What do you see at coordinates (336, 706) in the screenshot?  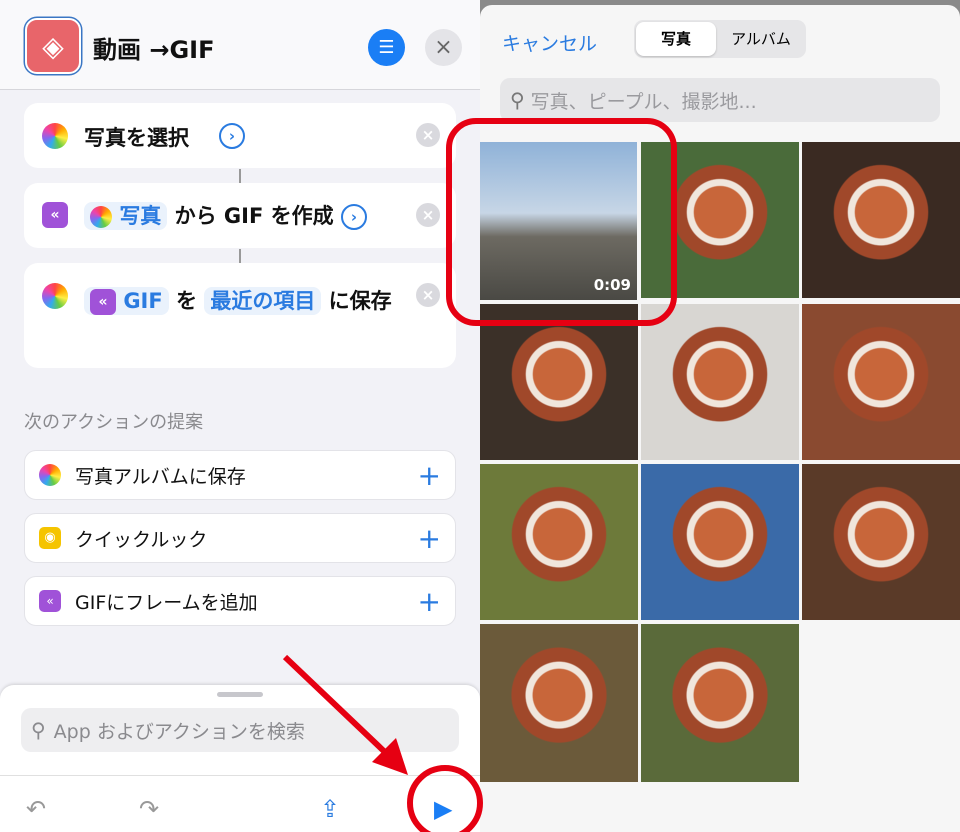 I see `red-arrow` at bounding box center [336, 706].